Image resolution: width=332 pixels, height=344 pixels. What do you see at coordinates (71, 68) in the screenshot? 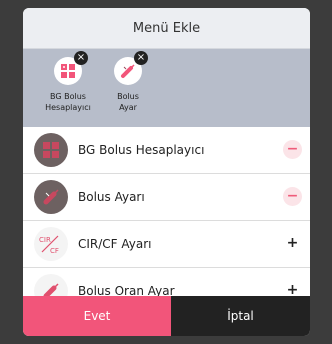
I see `grid-icon: ×` at bounding box center [71, 68].